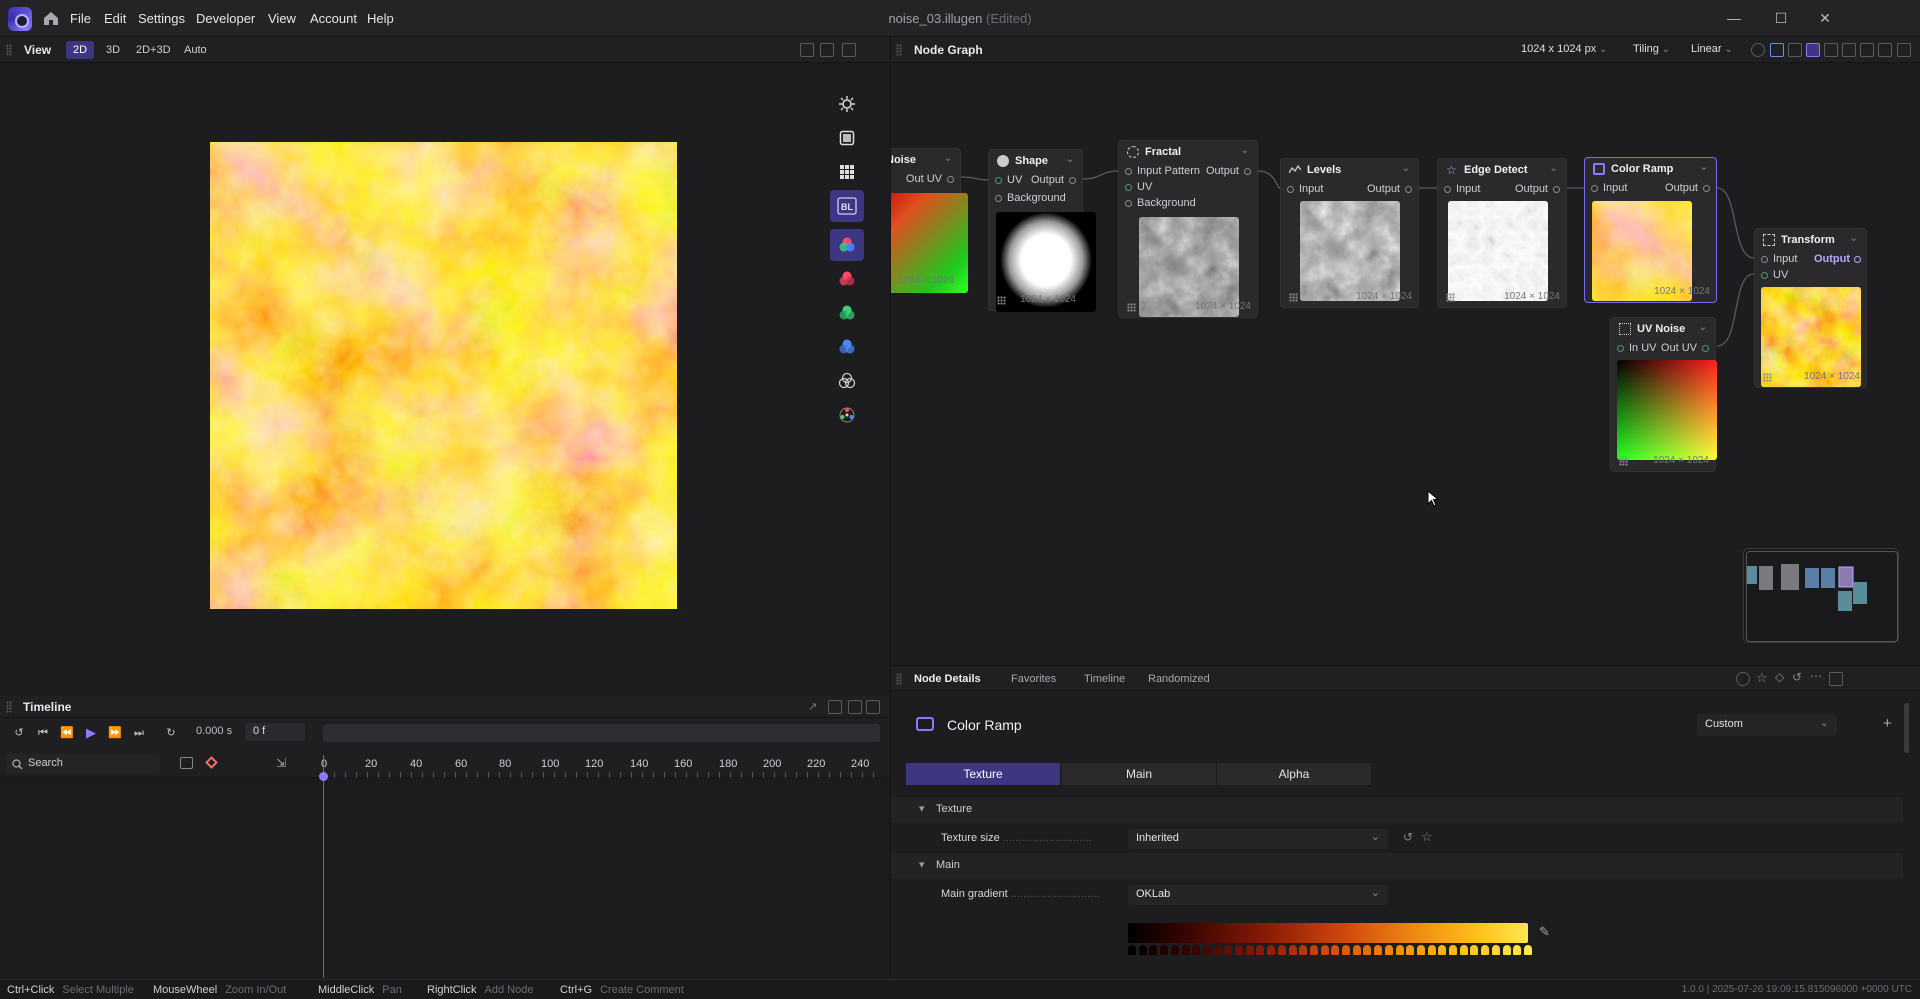  What do you see at coordinates (1767, 725) in the screenshot?
I see `preset-dropdown: Custom` at bounding box center [1767, 725].